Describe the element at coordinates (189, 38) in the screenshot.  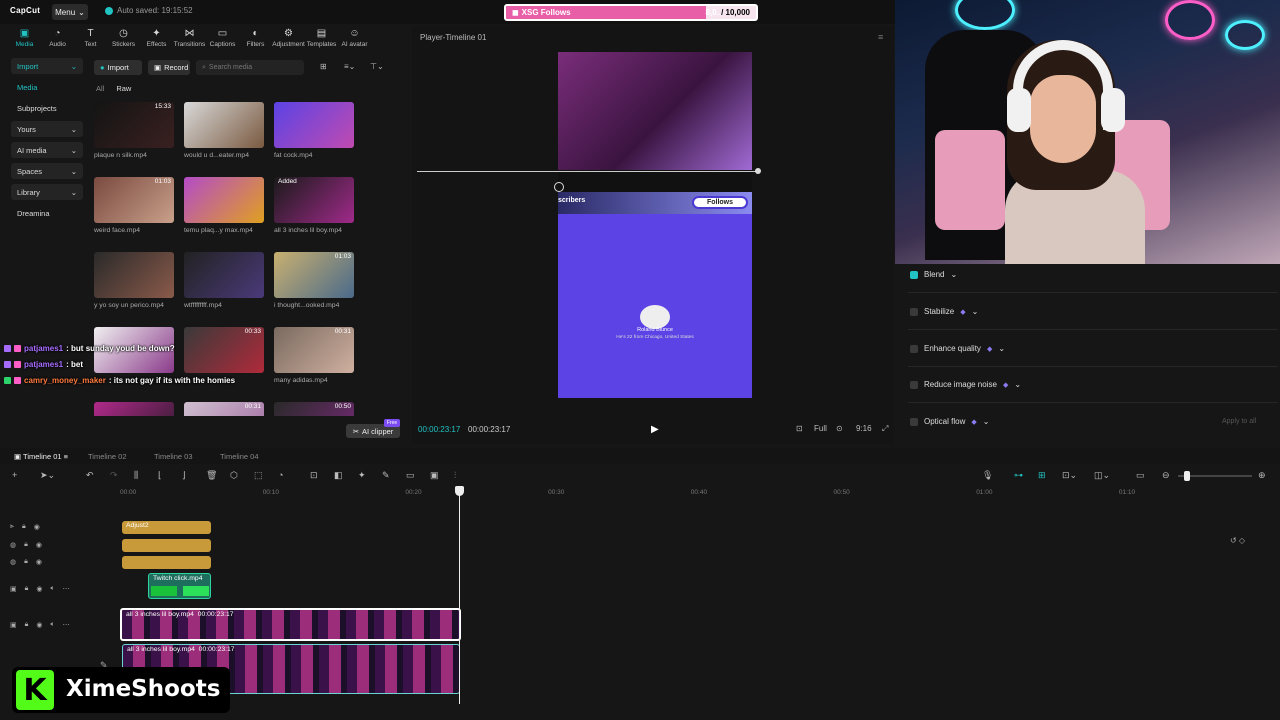
I see `tool-transitions: ⋈ Transitions` at that location.